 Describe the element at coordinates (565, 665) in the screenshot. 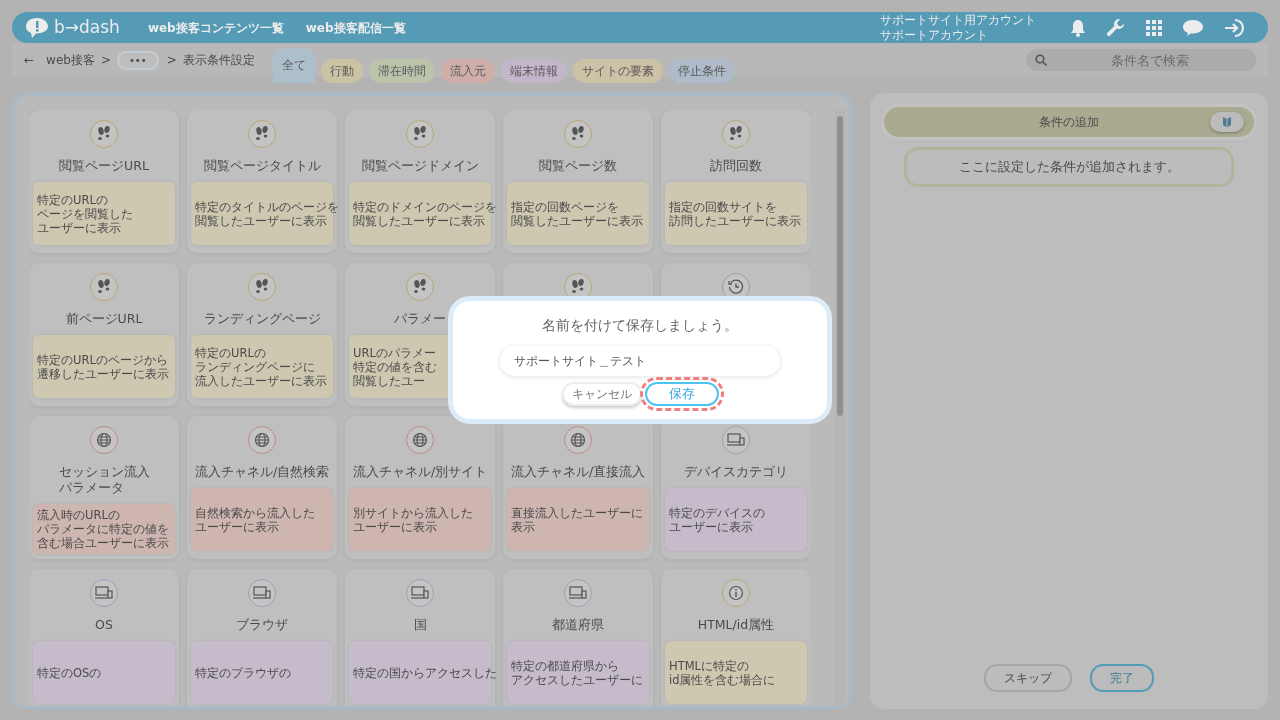

I see `description-line: 特定の都道府県から` at that location.